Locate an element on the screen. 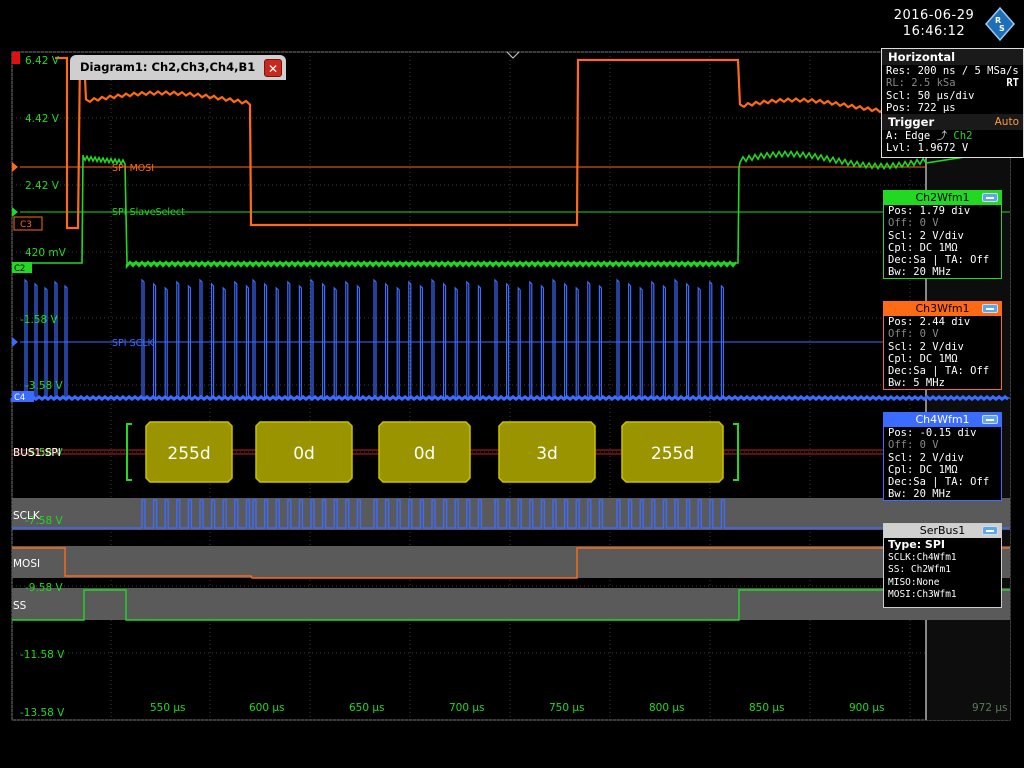 Image resolution: width=1024 pixels, height=768 pixels. trigger-source: Ch2 is located at coordinates (963, 136).